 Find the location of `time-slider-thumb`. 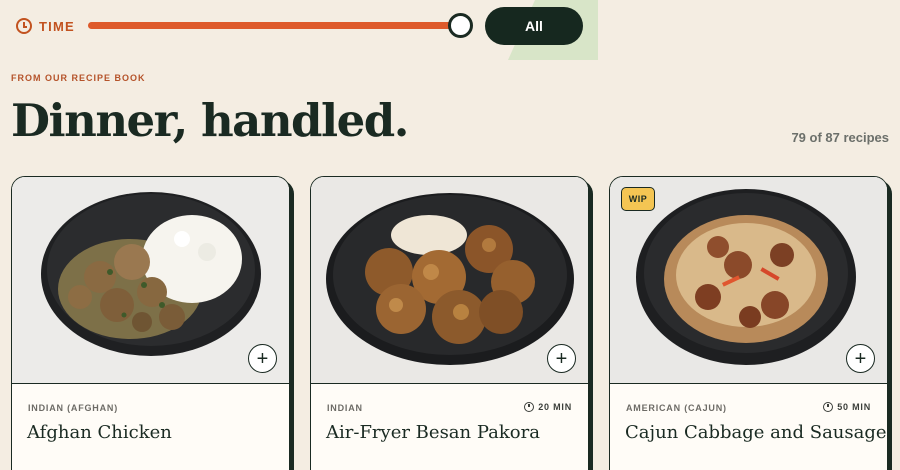

time-slider-thumb is located at coordinates (460, 25).